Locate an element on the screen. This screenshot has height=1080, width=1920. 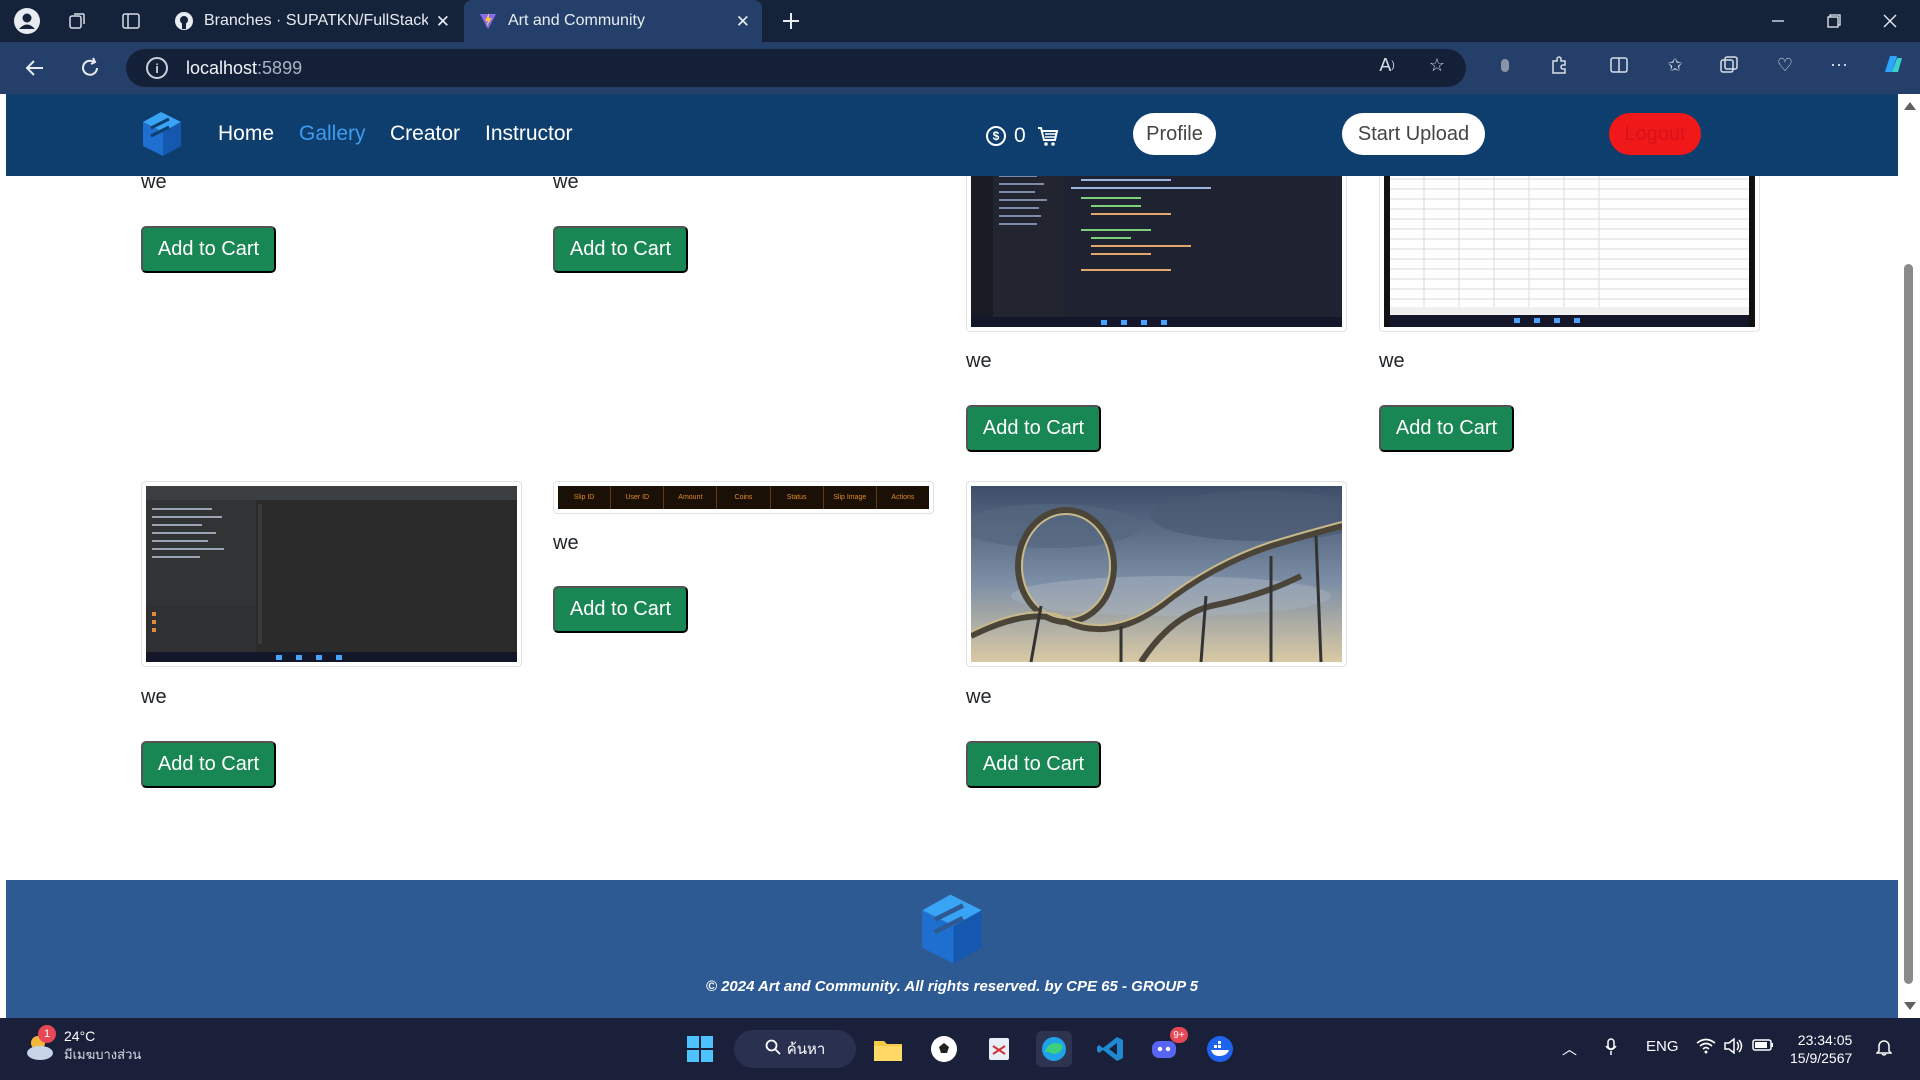
notification-badge: 1 is located at coordinates (47, 1033).